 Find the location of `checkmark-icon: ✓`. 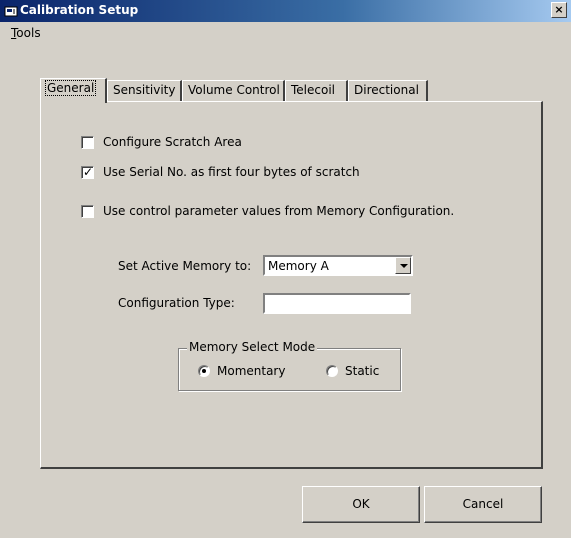

checkmark-icon: ✓ is located at coordinates (88, 172).